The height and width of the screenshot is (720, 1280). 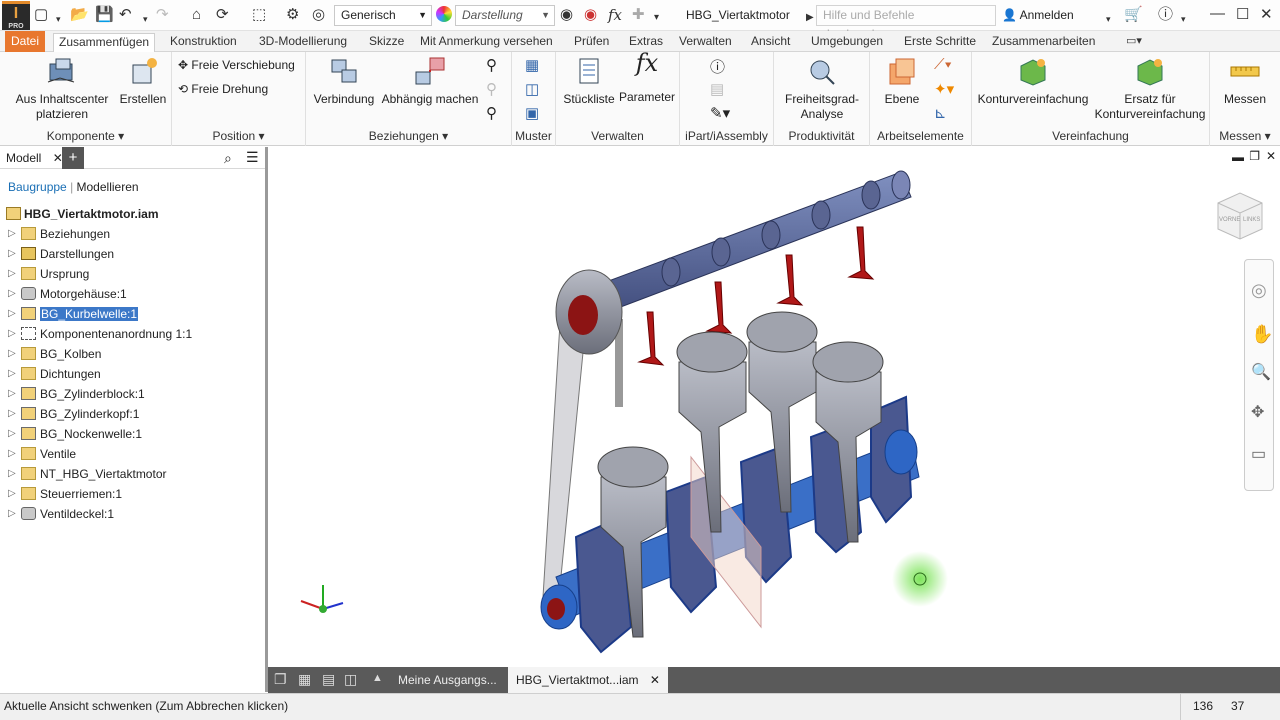 What do you see at coordinates (1262, 334) in the screenshot?
I see `pan-icon: ✋` at bounding box center [1262, 334].